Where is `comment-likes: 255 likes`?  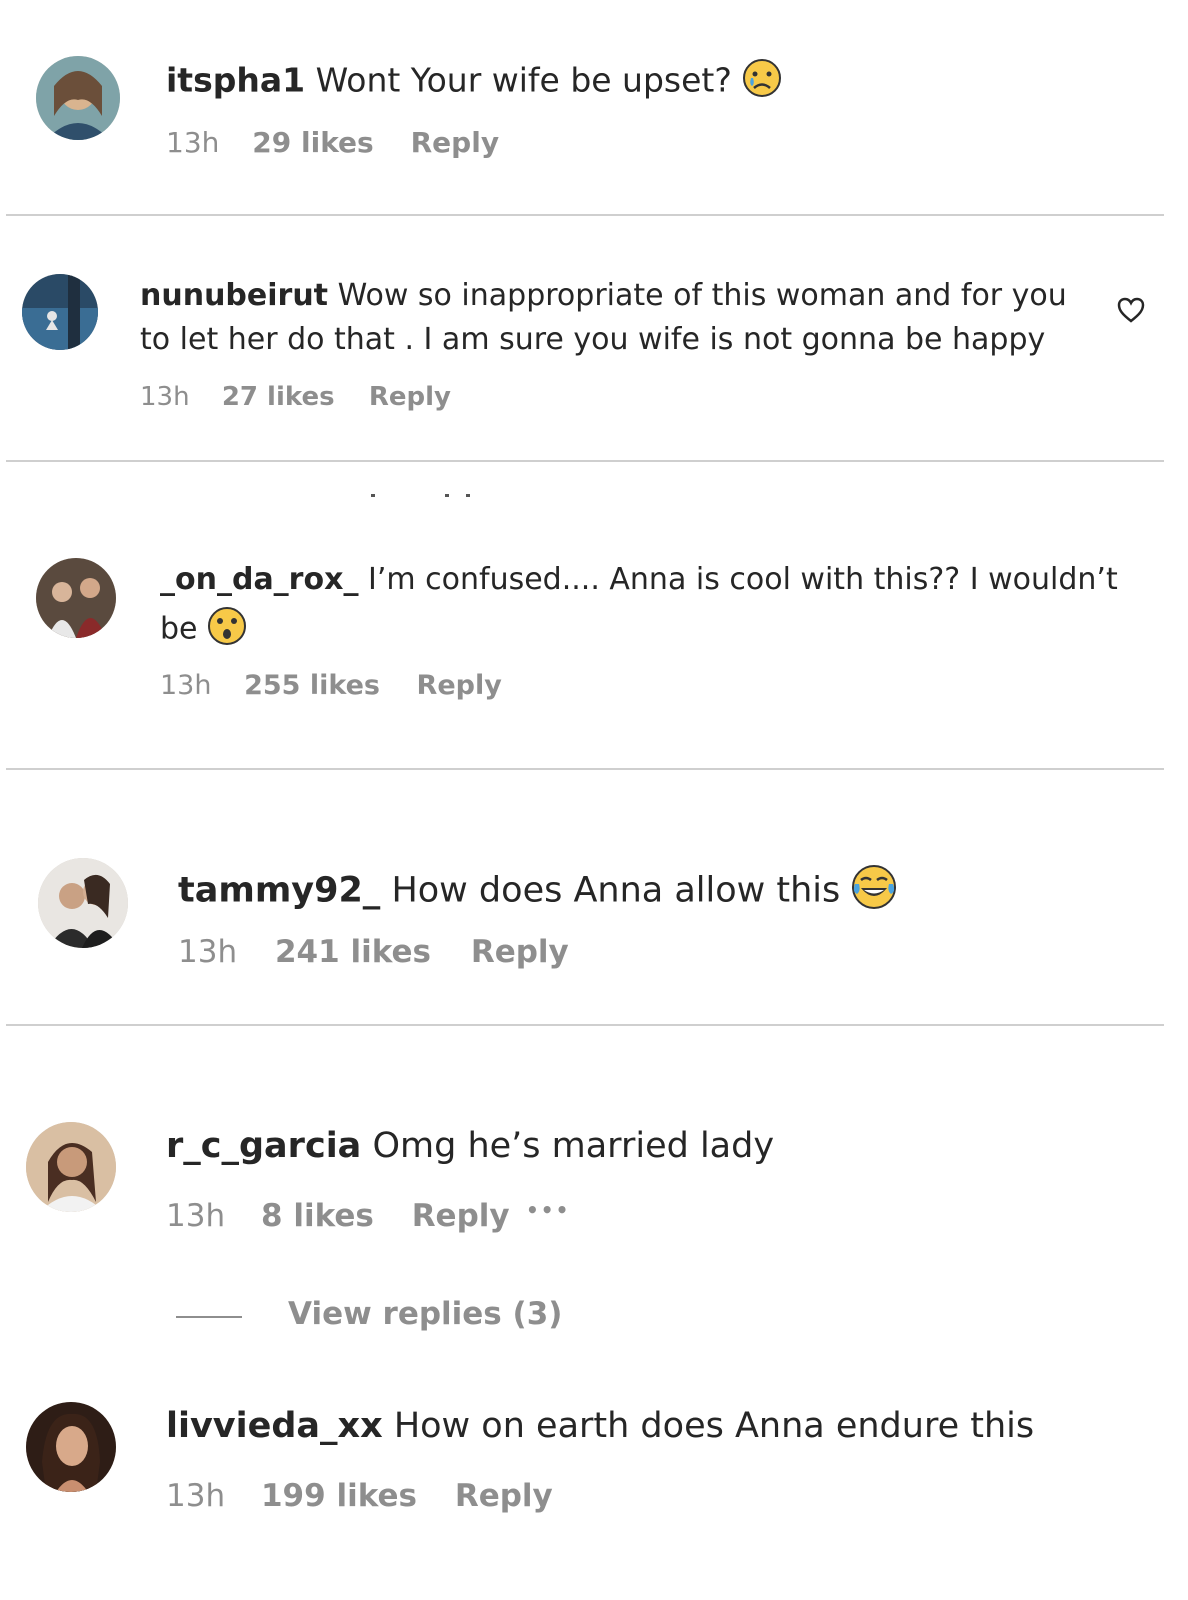
comment-likes: 255 likes is located at coordinates (312, 685).